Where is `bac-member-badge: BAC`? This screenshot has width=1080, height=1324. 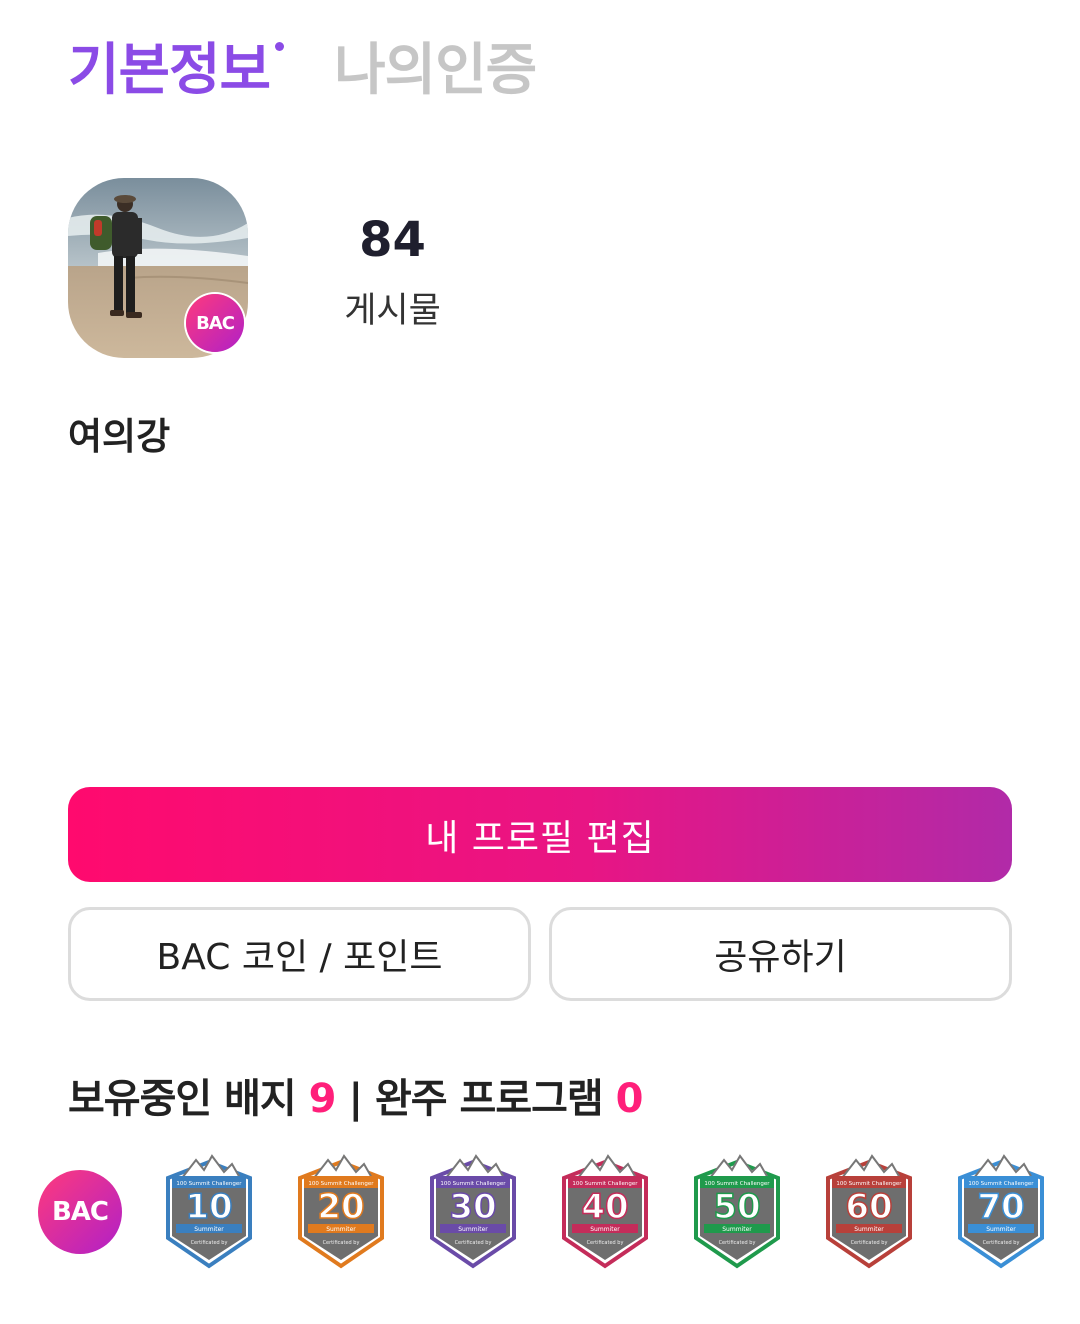
bac-member-badge: BAC is located at coordinates (215, 323).